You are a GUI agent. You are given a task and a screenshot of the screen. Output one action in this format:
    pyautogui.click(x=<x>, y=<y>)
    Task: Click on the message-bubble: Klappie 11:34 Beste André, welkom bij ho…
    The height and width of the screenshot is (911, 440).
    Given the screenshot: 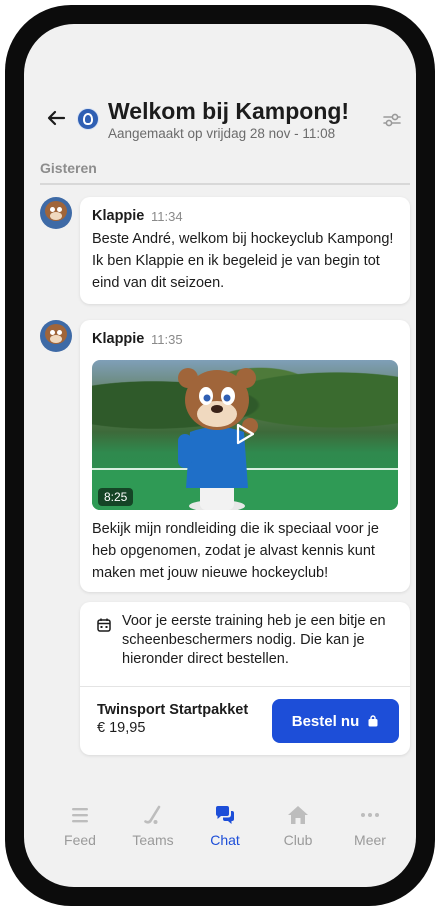 What is the action you would take?
    pyautogui.click(x=245, y=250)
    